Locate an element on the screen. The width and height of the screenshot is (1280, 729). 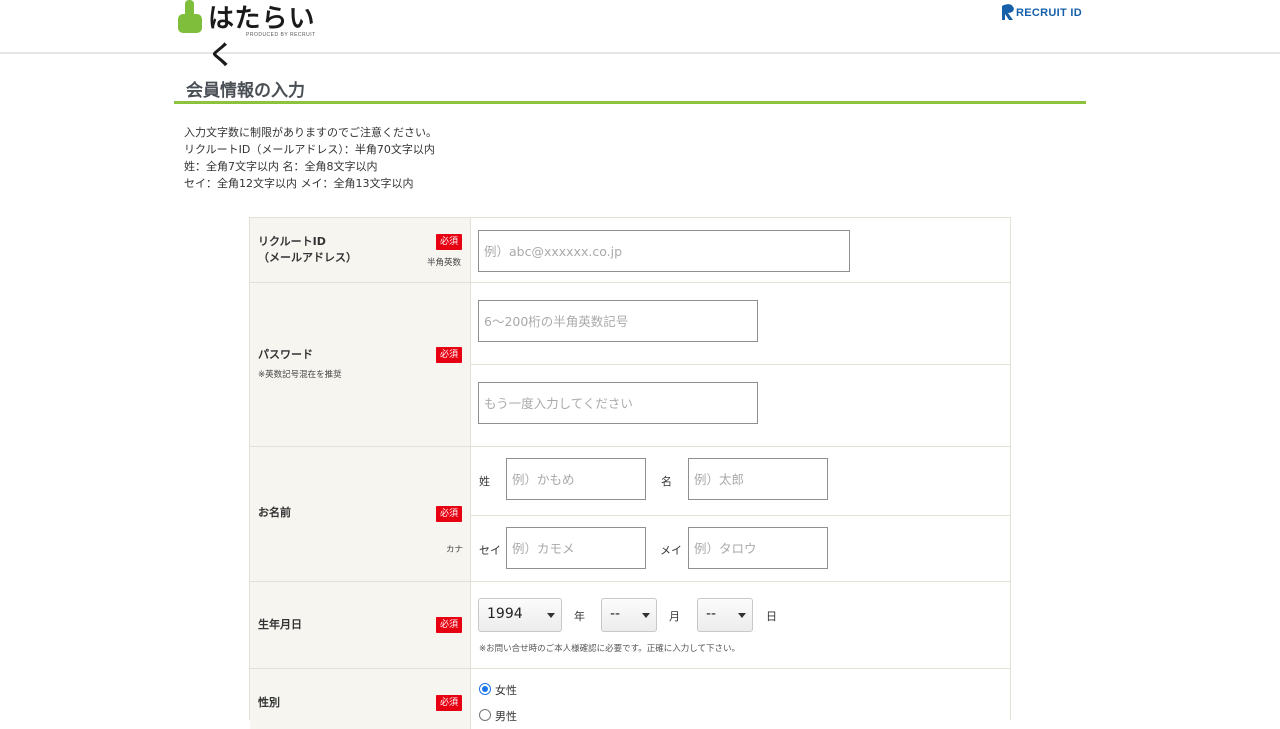
recruit-id-label-line1: リクルートID is located at coordinates (292, 241).